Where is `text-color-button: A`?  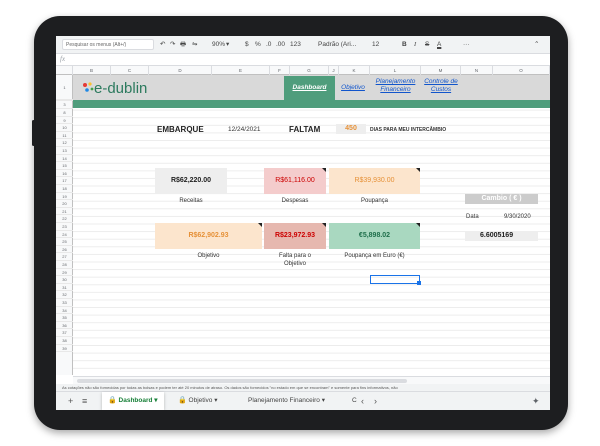 text-color-button: A is located at coordinates (439, 44).